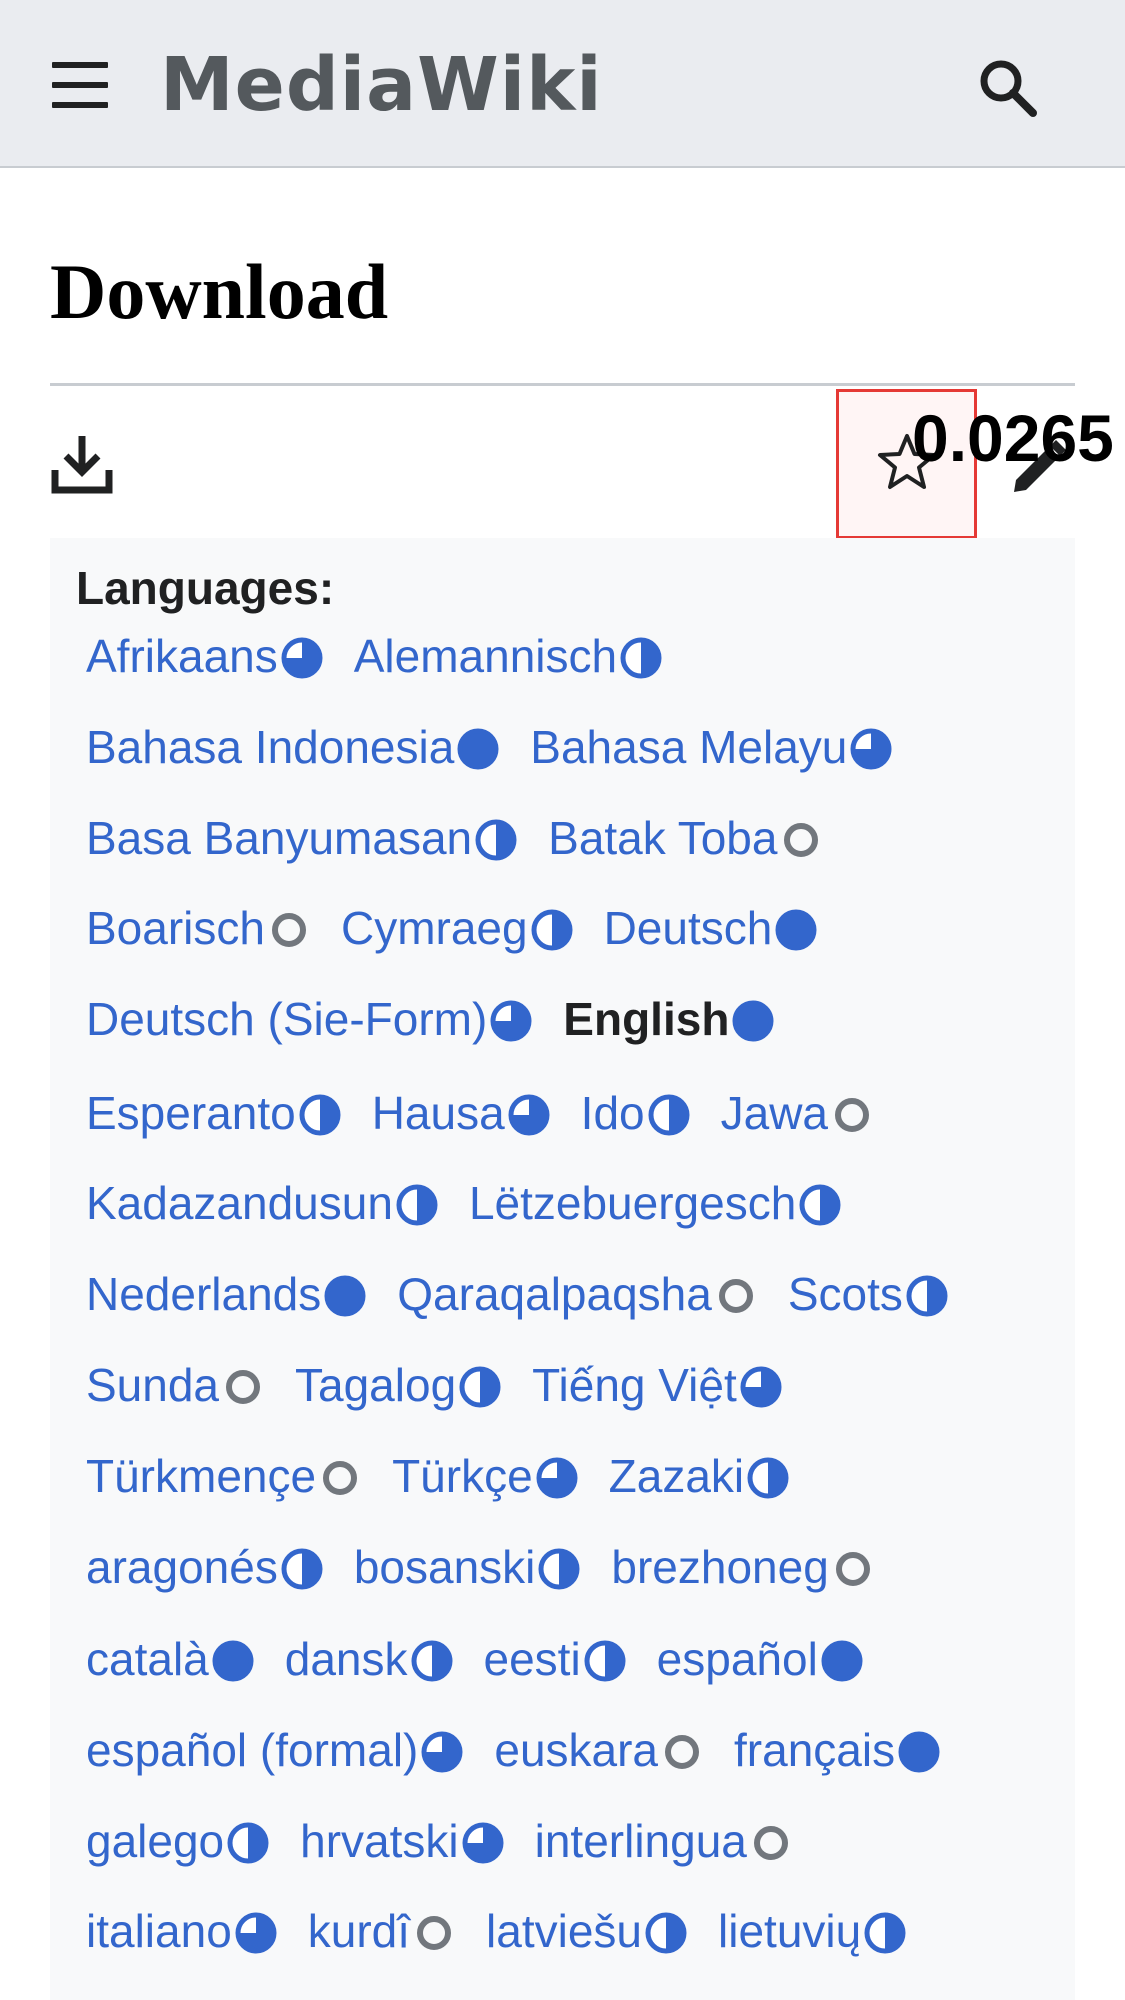 The width and height of the screenshot is (1125, 2000). Describe the element at coordinates (80, 86) in the screenshot. I see `hamburger-menu-icon` at that location.